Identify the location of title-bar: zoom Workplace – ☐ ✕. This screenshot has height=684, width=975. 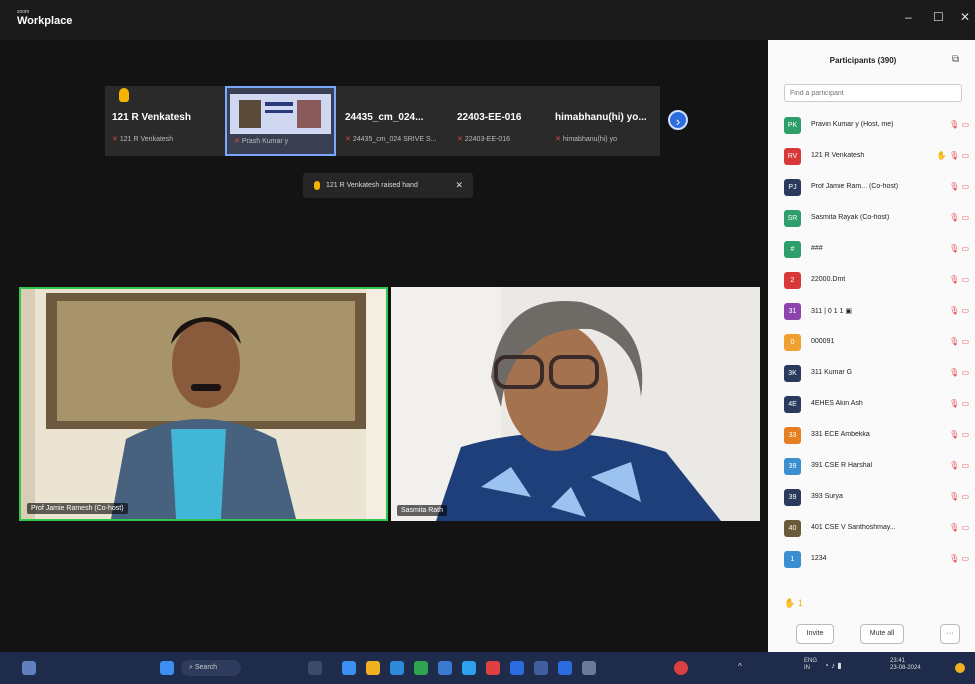
(487, 20).